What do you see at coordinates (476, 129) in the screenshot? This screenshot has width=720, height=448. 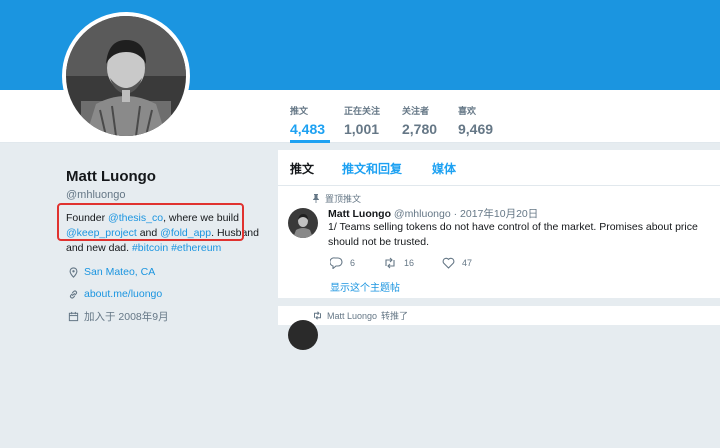 I see `stat-value: 9,469` at bounding box center [476, 129].